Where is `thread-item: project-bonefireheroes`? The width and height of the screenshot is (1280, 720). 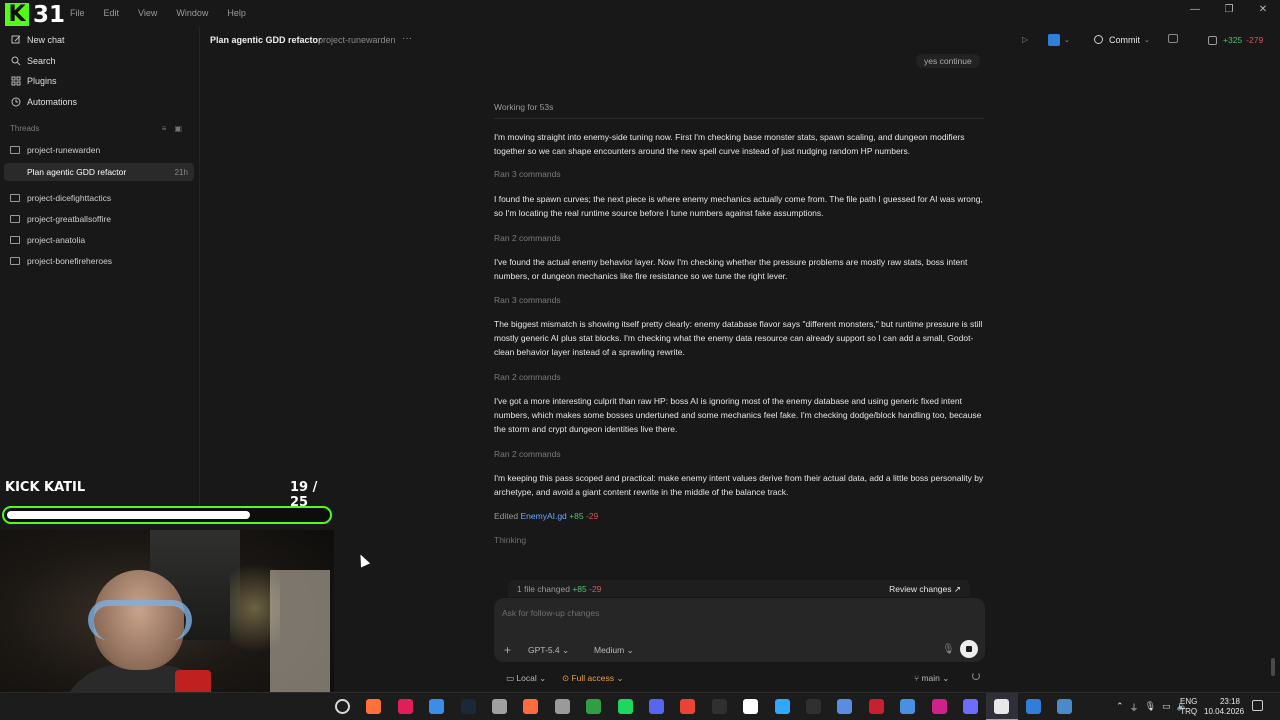
thread-item: project-bonefireheroes is located at coordinates (99, 261).